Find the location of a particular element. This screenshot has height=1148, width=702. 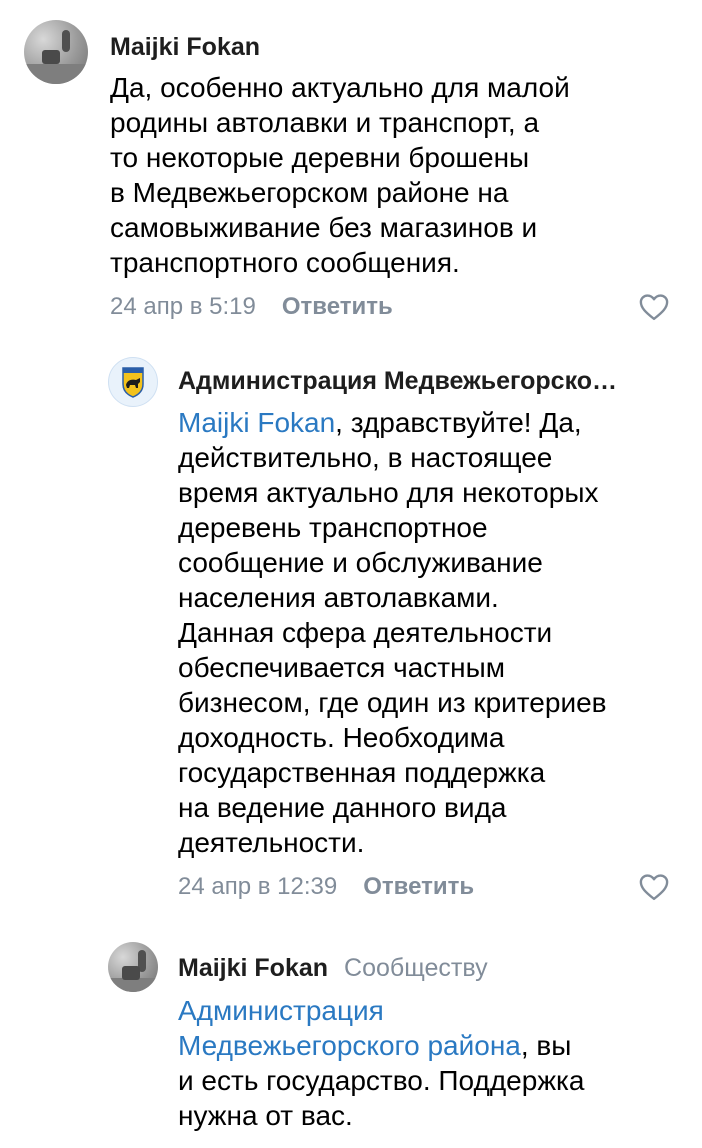

comment-line: деревень транспортное is located at coordinates (333, 527).